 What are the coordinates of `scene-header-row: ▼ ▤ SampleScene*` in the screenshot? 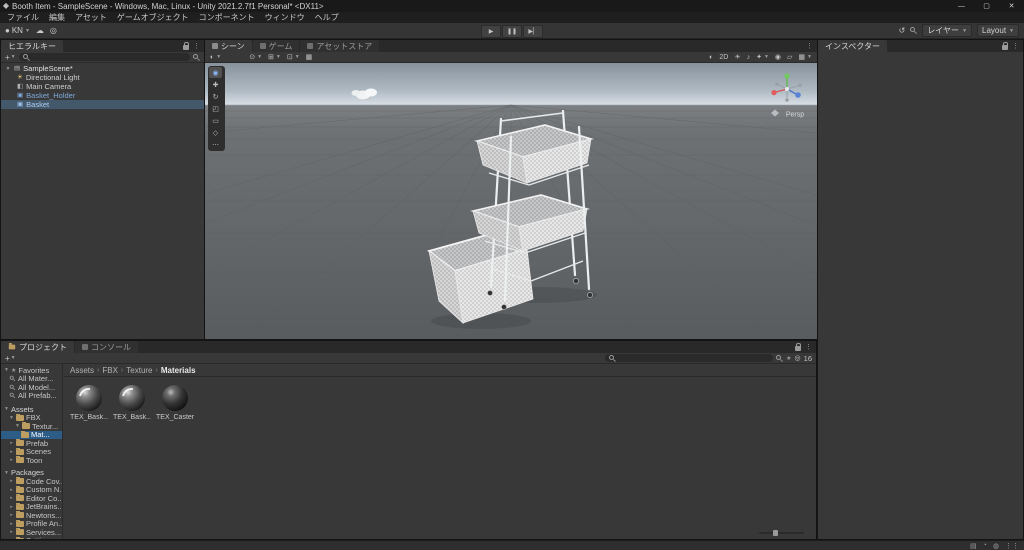 It's located at (102, 68).